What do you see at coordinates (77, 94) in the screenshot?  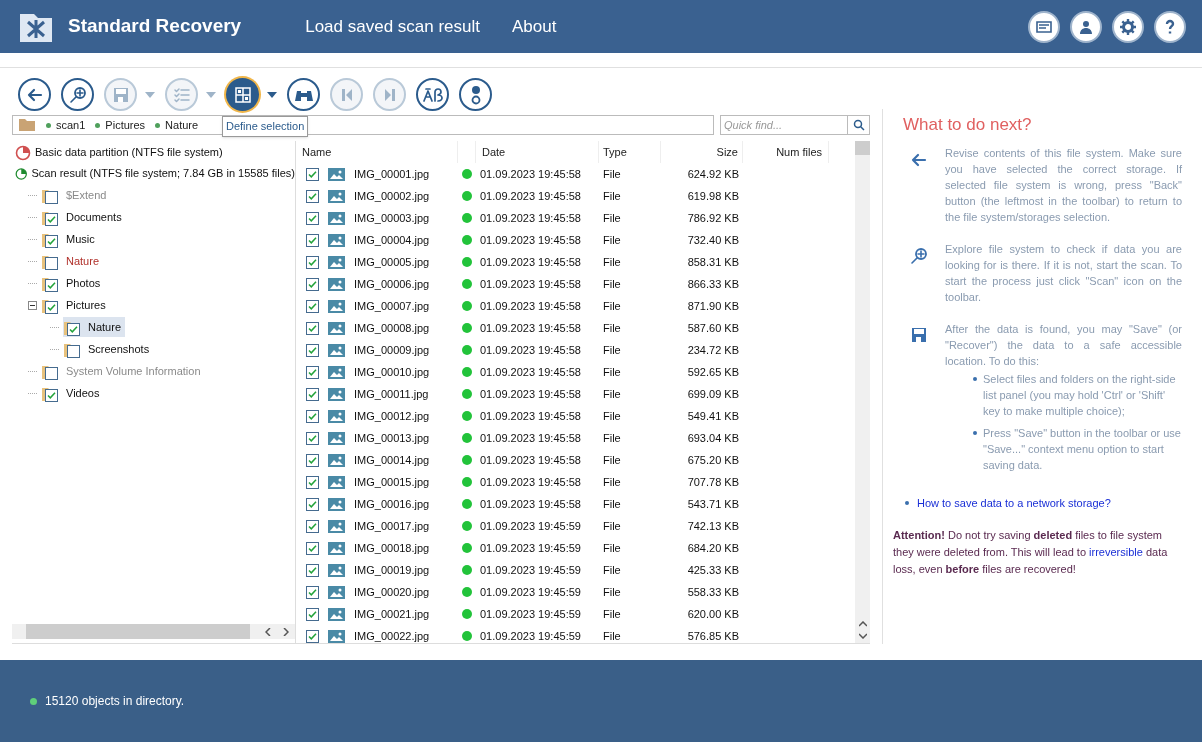 I see `explore-tool-button` at bounding box center [77, 94].